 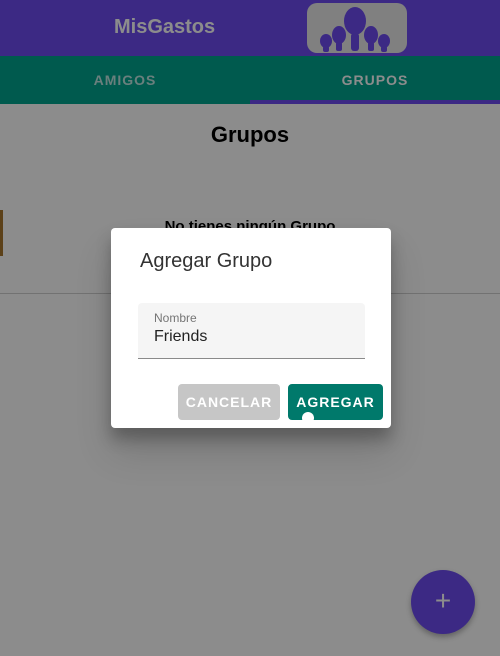 What do you see at coordinates (251, 331) in the screenshot?
I see `group-name-field: Nombre Friends` at bounding box center [251, 331].